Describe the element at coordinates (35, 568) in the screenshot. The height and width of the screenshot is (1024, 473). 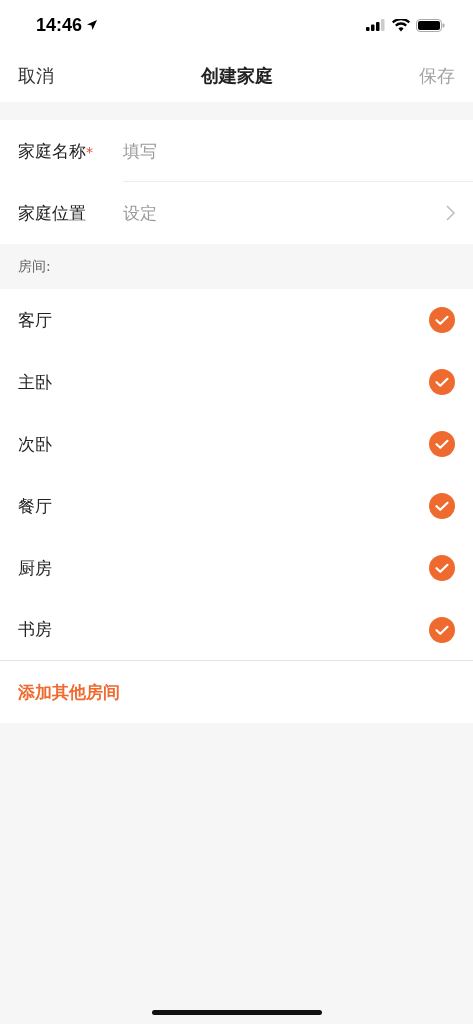
I see `room-name: 厨房` at that location.